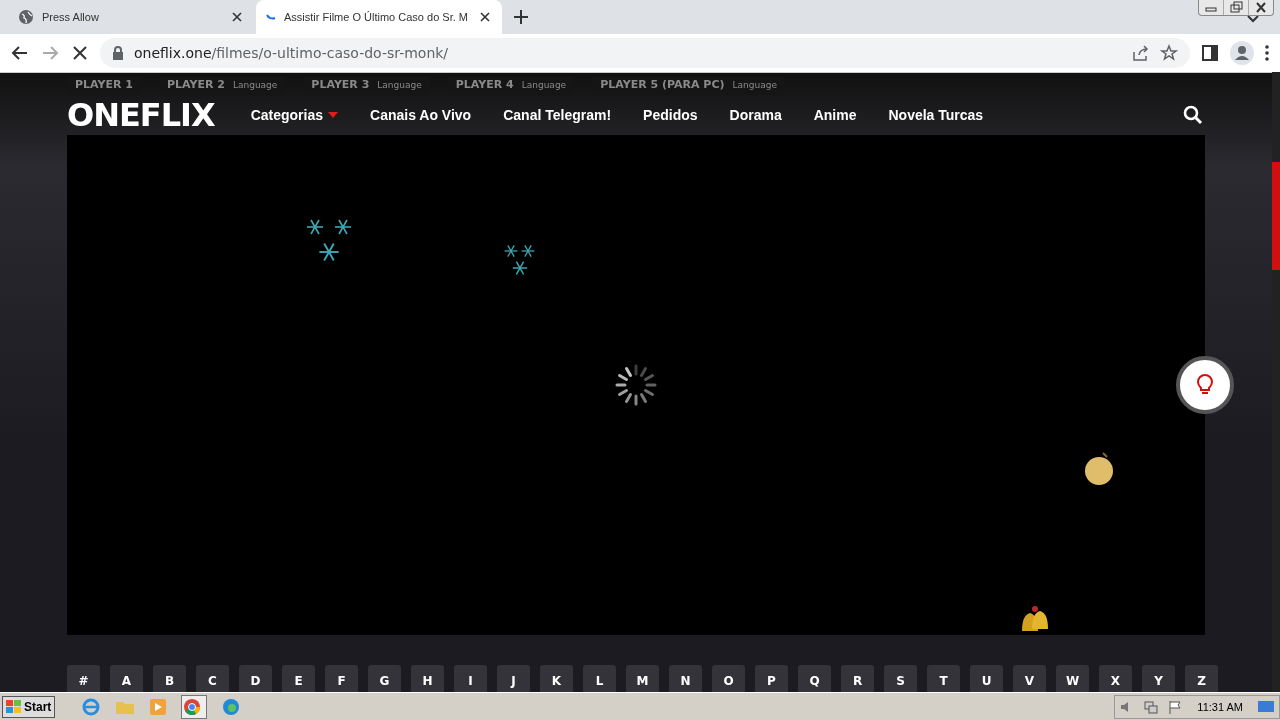 The width and height of the screenshot is (1280, 720). Describe the element at coordinates (83, 679) in the screenshot. I see `letter-filter-button: #` at that location.